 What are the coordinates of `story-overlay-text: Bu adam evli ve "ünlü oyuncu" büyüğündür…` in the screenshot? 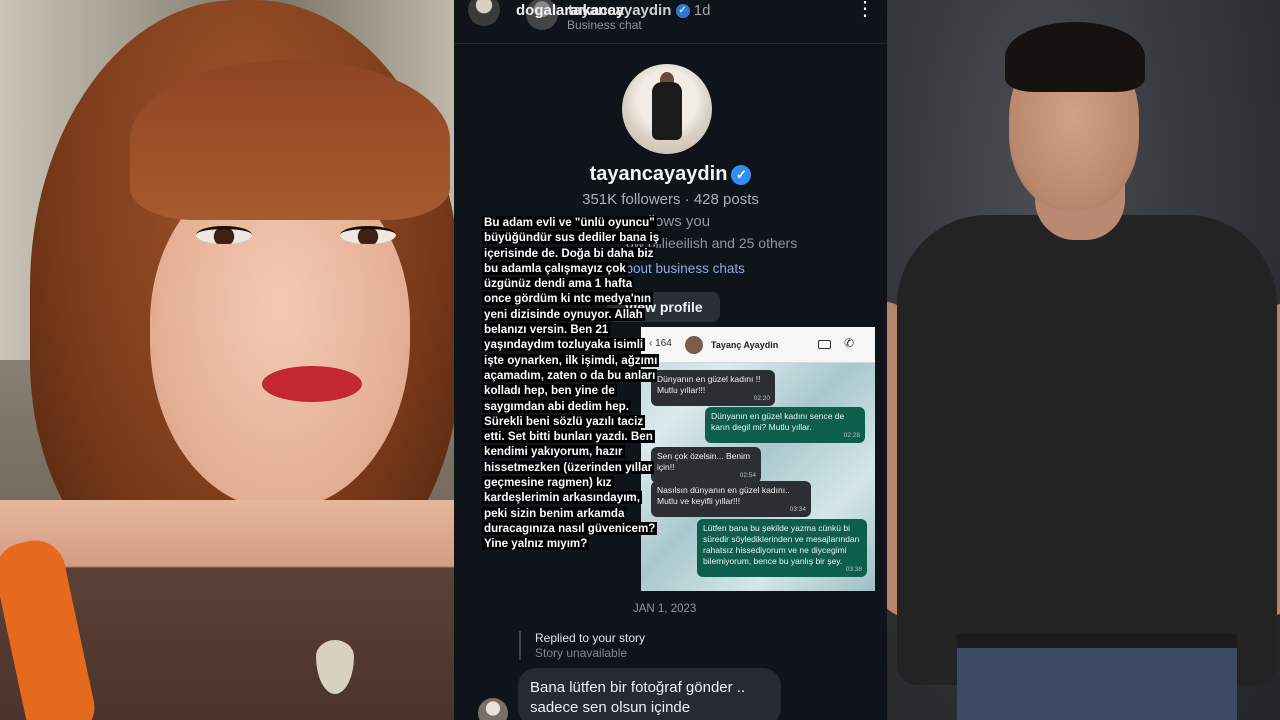 It's located at (572, 383).